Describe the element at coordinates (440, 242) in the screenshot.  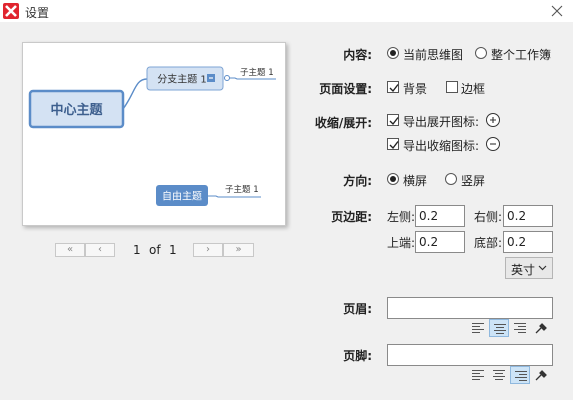
I see `margin-top-input: 0.2` at that location.